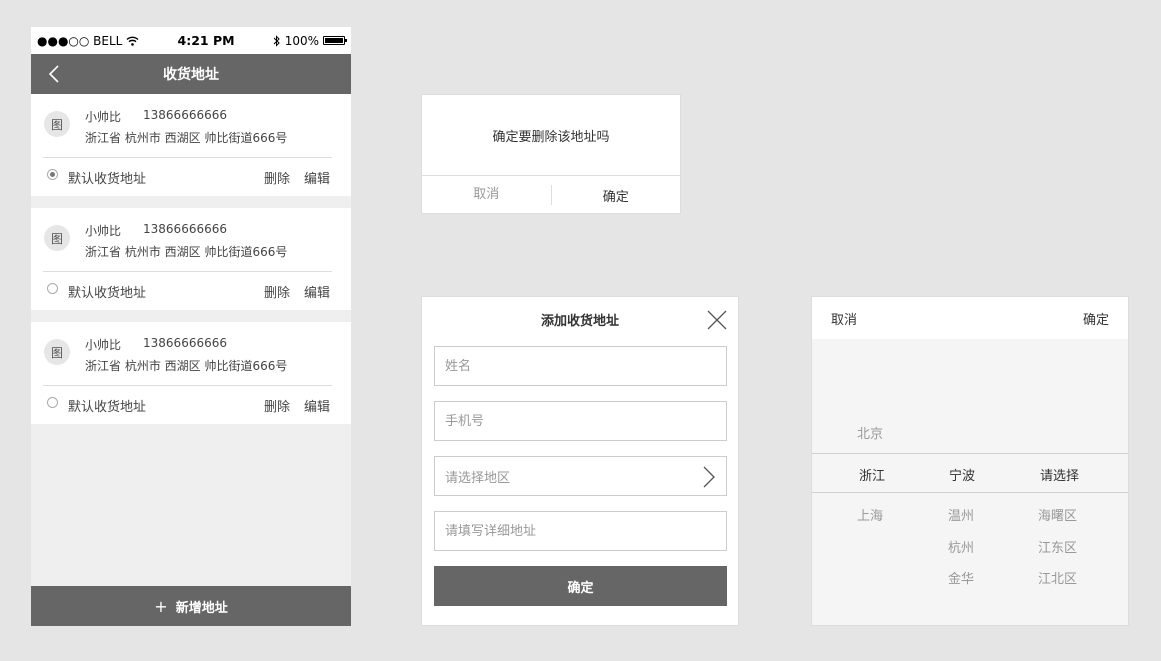 The image size is (1161, 661). What do you see at coordinates (870, 514) in the screenshot?
I see `province-option: 上海` at bounding box center [870, 514].